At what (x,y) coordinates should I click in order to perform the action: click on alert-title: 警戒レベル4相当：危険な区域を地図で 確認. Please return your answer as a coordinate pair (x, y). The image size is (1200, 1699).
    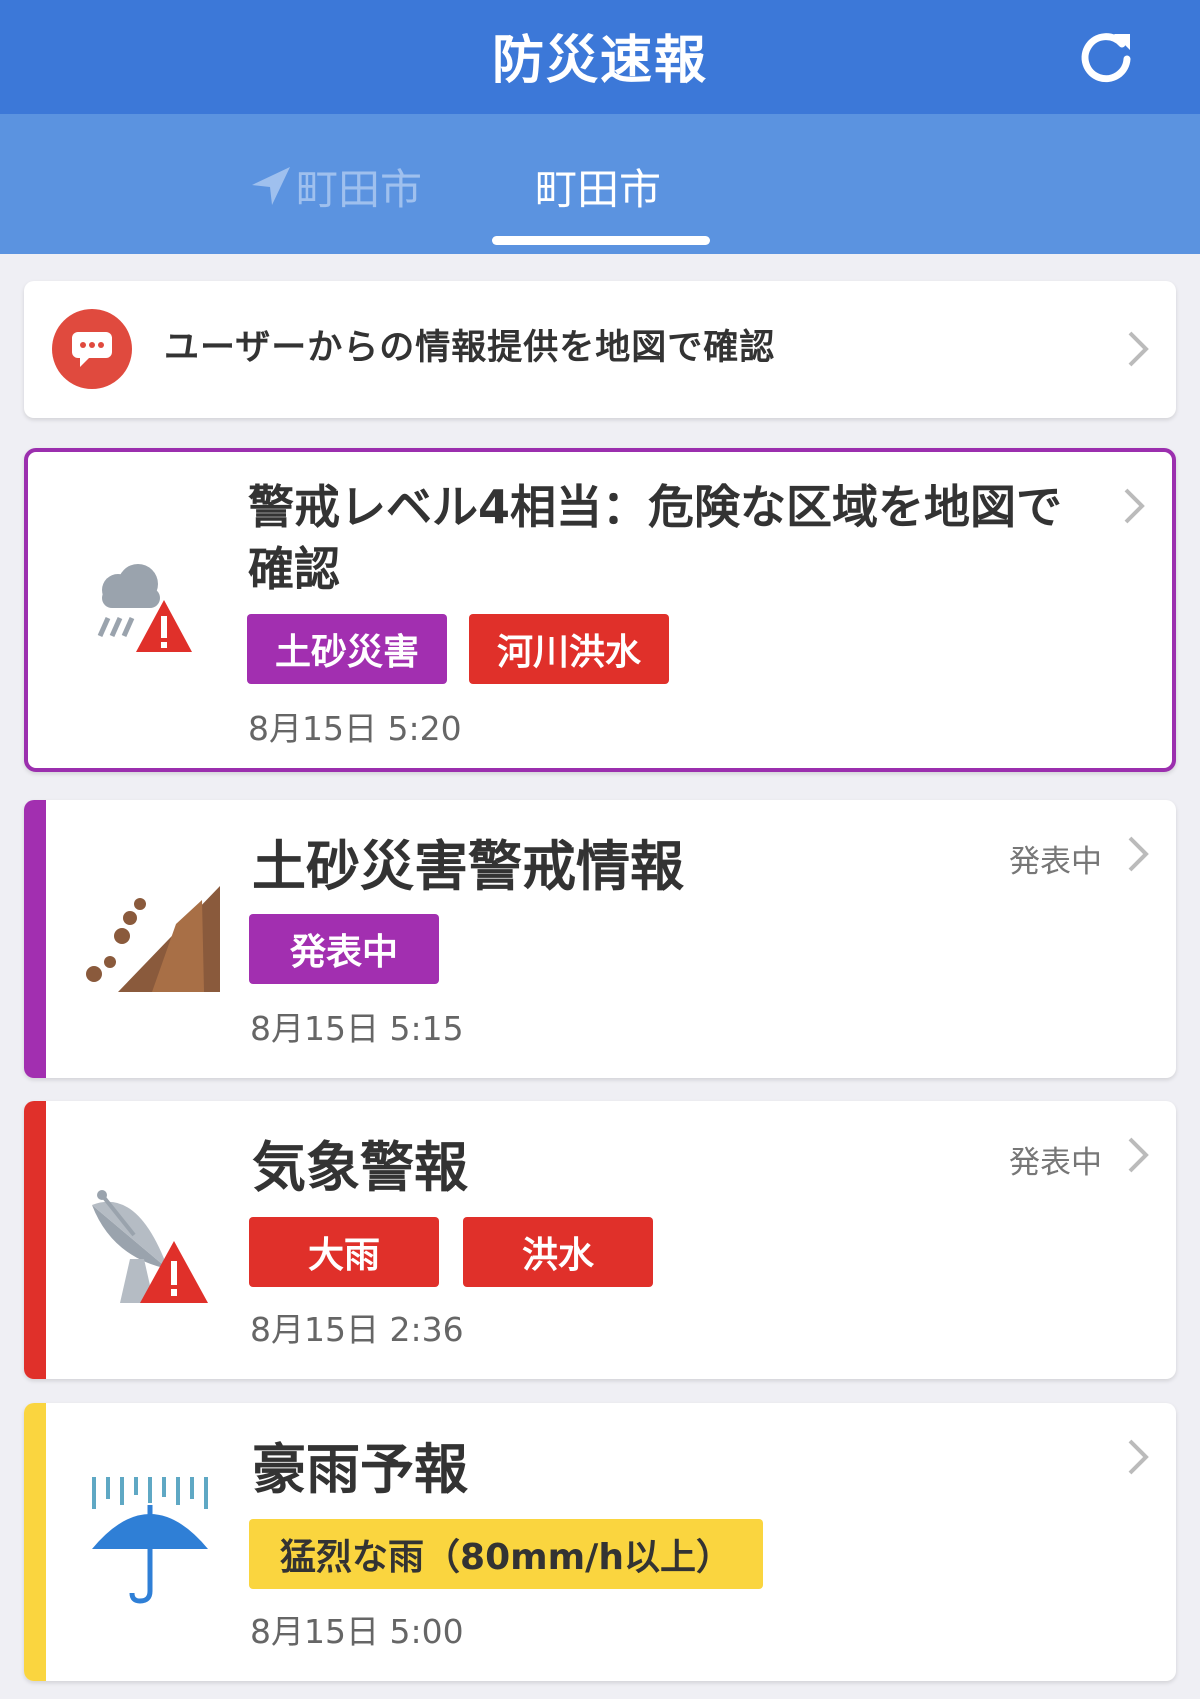
    Looking at the image, I should click on (683, 538).